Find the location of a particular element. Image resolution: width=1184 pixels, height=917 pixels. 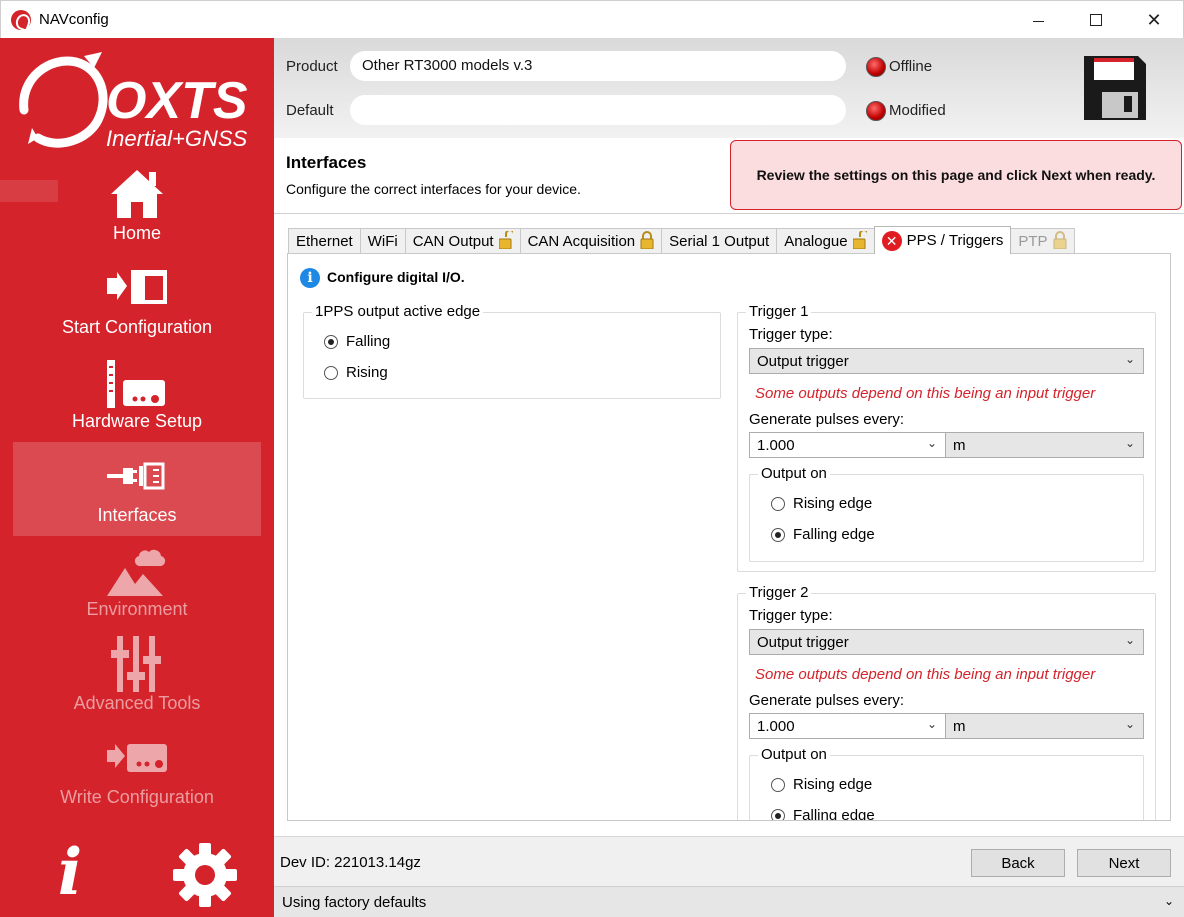

nav-label: Interfaces is located at coordinates (137, 515).